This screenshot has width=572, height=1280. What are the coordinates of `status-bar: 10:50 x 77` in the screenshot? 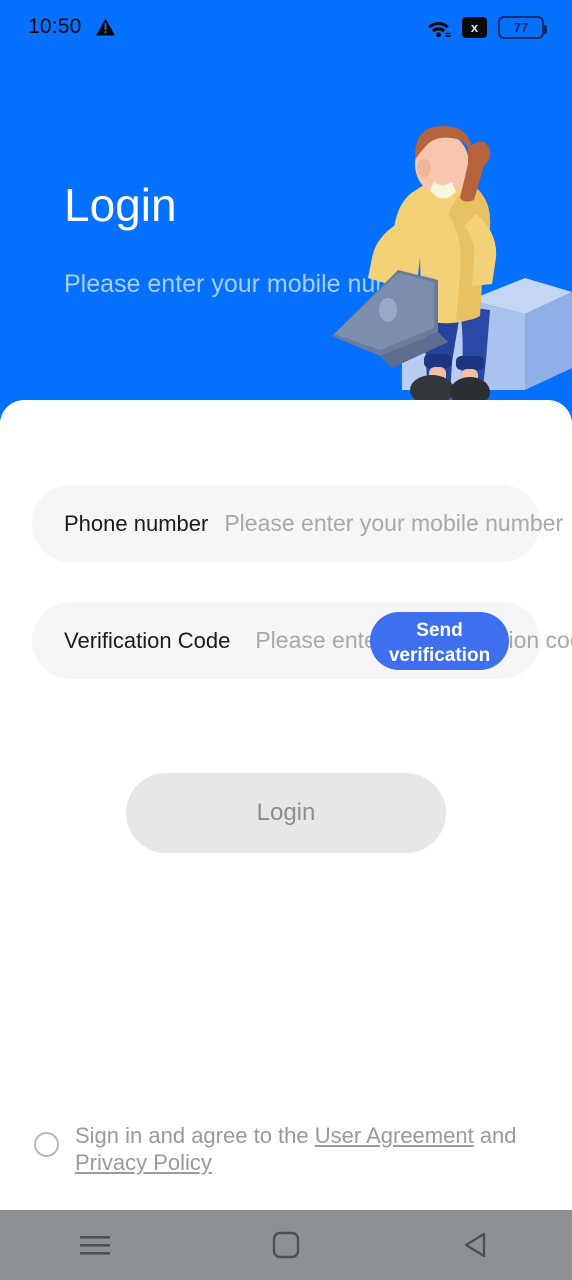 It's located at (286, 27).